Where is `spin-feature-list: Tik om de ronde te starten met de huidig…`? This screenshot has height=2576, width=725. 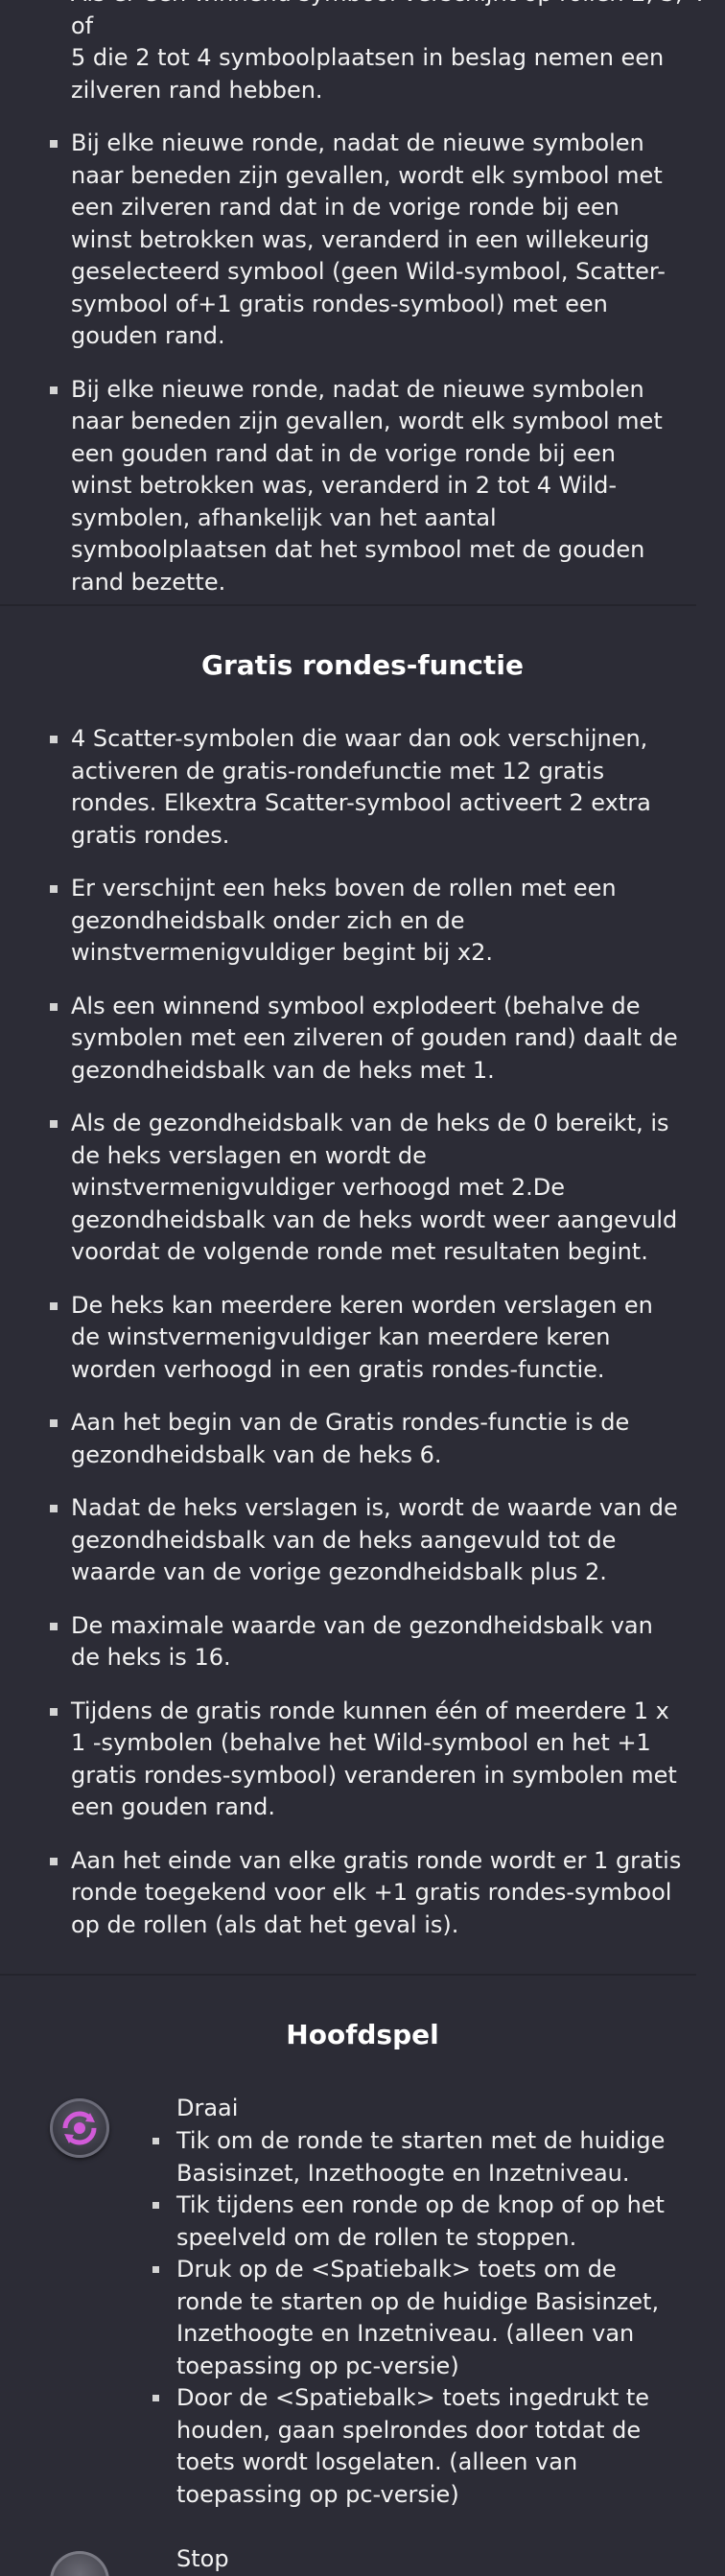 spin-feature-list: Tik om de ronde te starten met de huidig… is located at coordinates (418, 2318).